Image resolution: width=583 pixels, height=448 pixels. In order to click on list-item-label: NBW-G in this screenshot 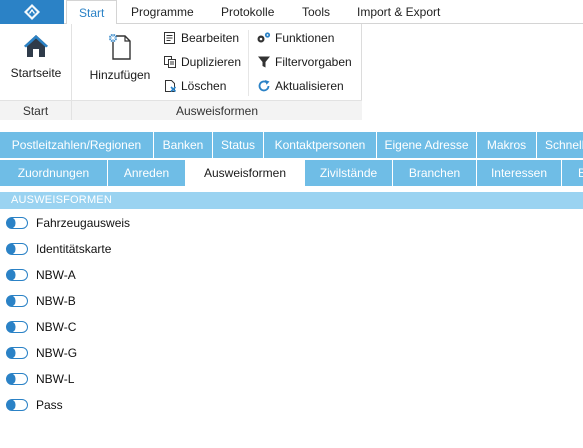, I will do `click(57, 353)`.